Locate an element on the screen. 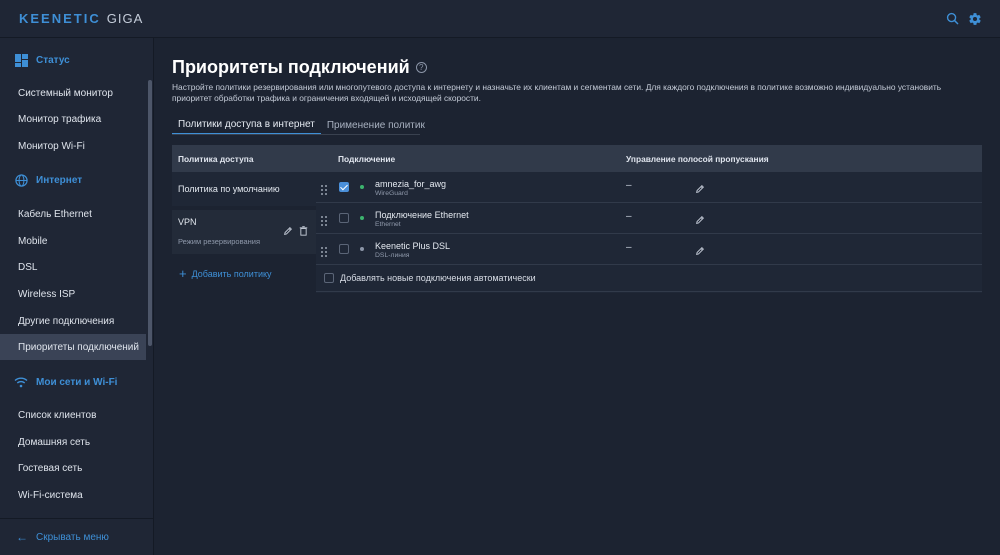 Image resolution: width=1000 pixels, height=555 pixels. connection-type: DSL-линия is located at coordinates (392, 255).